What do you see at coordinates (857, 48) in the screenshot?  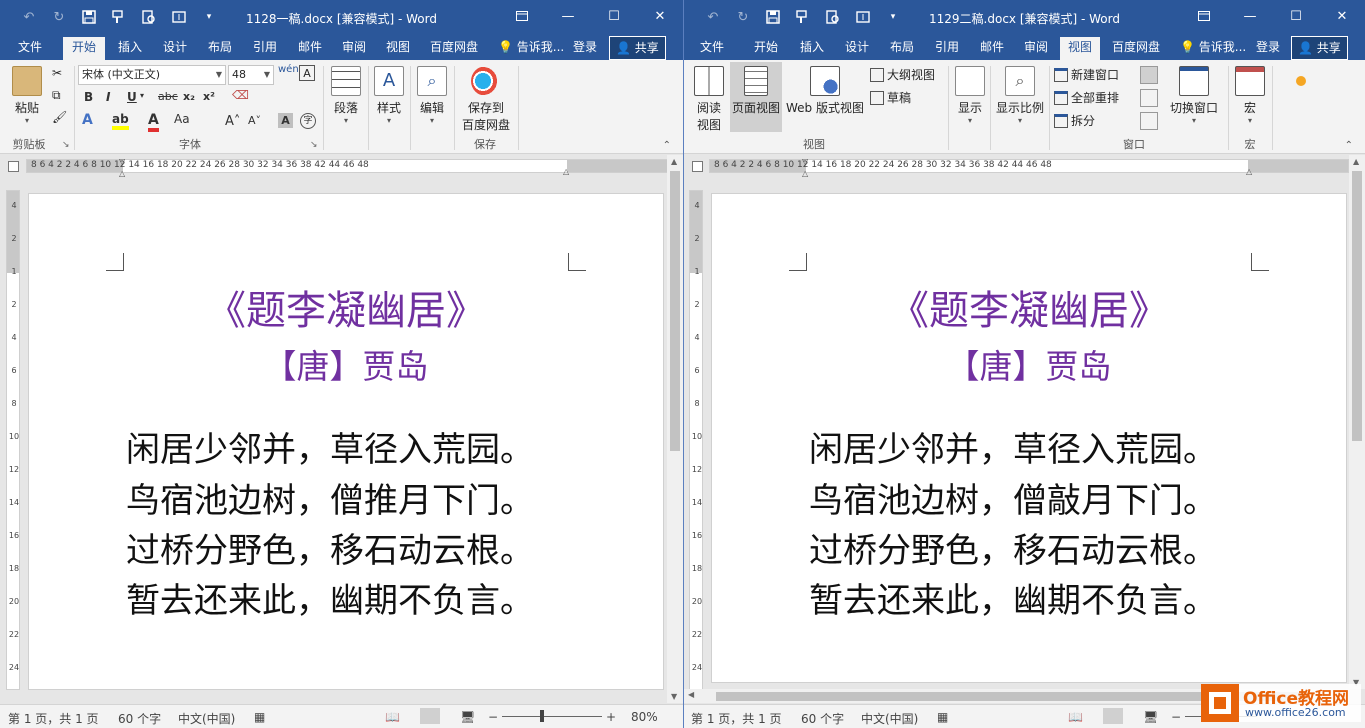 I see `tab-design: 设计` at bounding box center [857, 48].